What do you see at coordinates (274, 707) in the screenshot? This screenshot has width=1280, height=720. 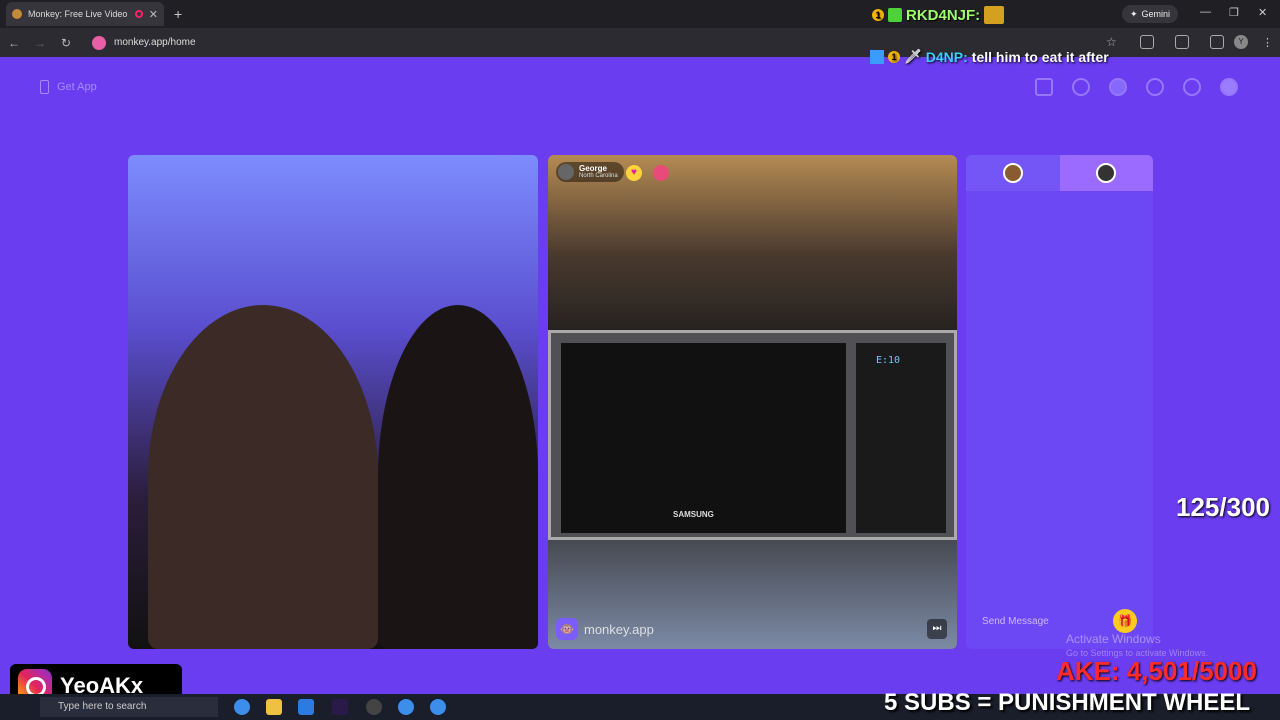 I see `file-explorer-icon` at bounding box center [274, 707].